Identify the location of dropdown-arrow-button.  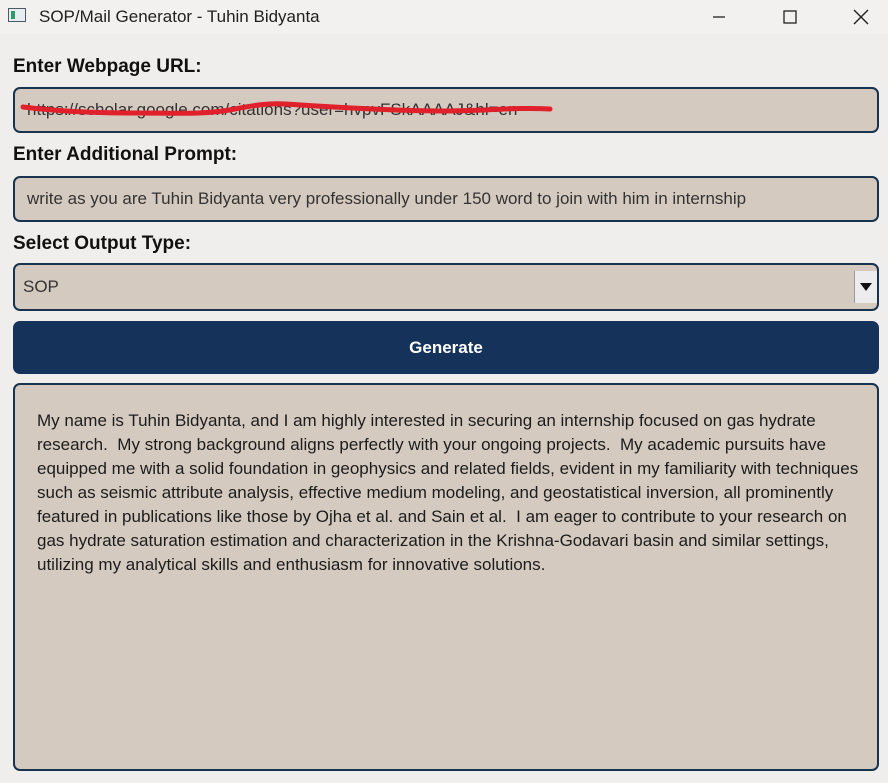
(865, 287).